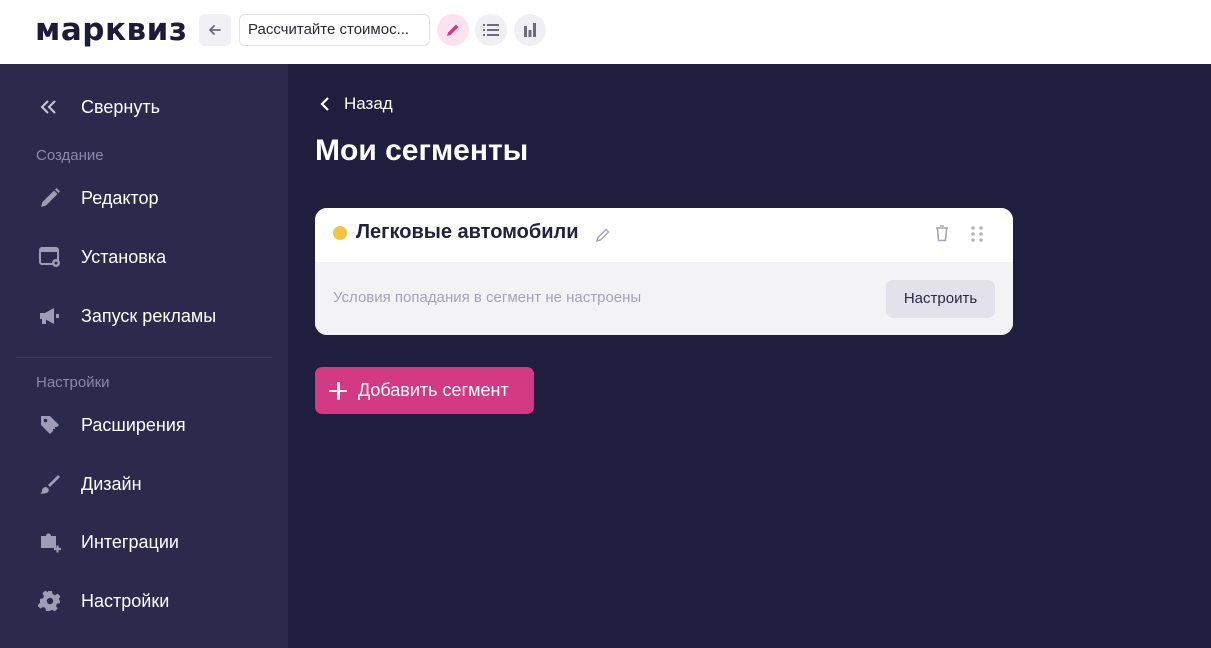 Image resolution: width=1211 pixels, height=648 pixels. Describe the element at coordinates (130, 541) in the screenshot. I see `sidebar-item-label: Интеграции` at that location.